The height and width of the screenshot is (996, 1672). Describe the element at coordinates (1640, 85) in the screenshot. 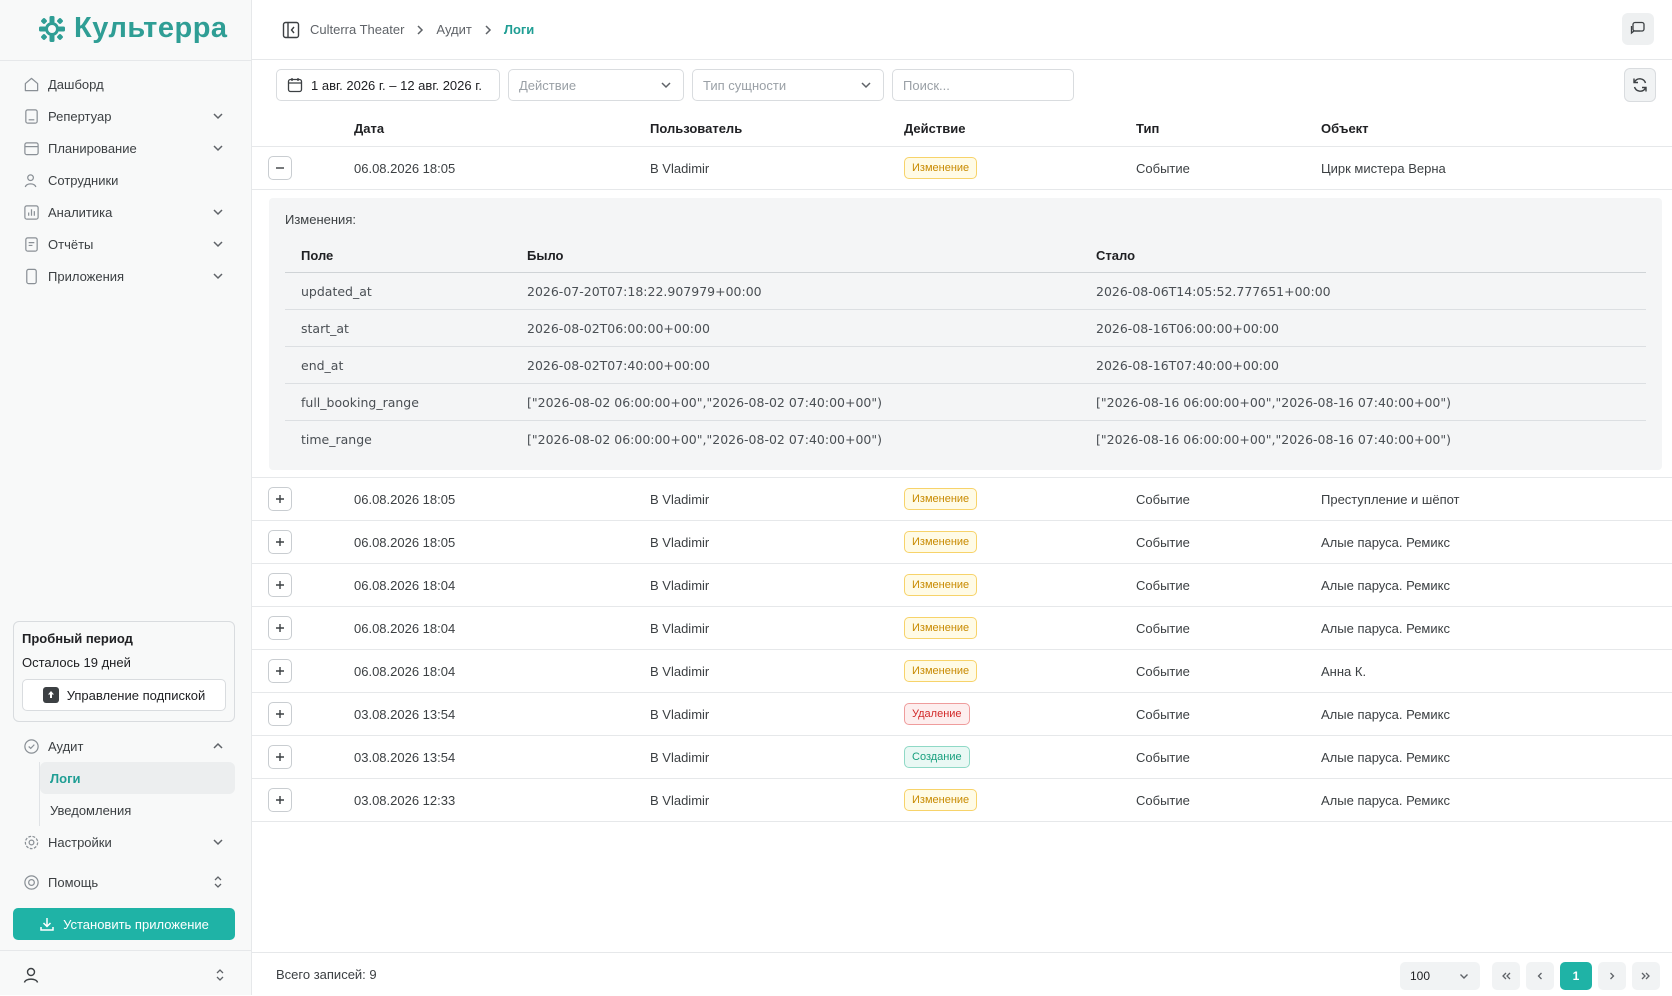

I see `refresh-button` at that location.